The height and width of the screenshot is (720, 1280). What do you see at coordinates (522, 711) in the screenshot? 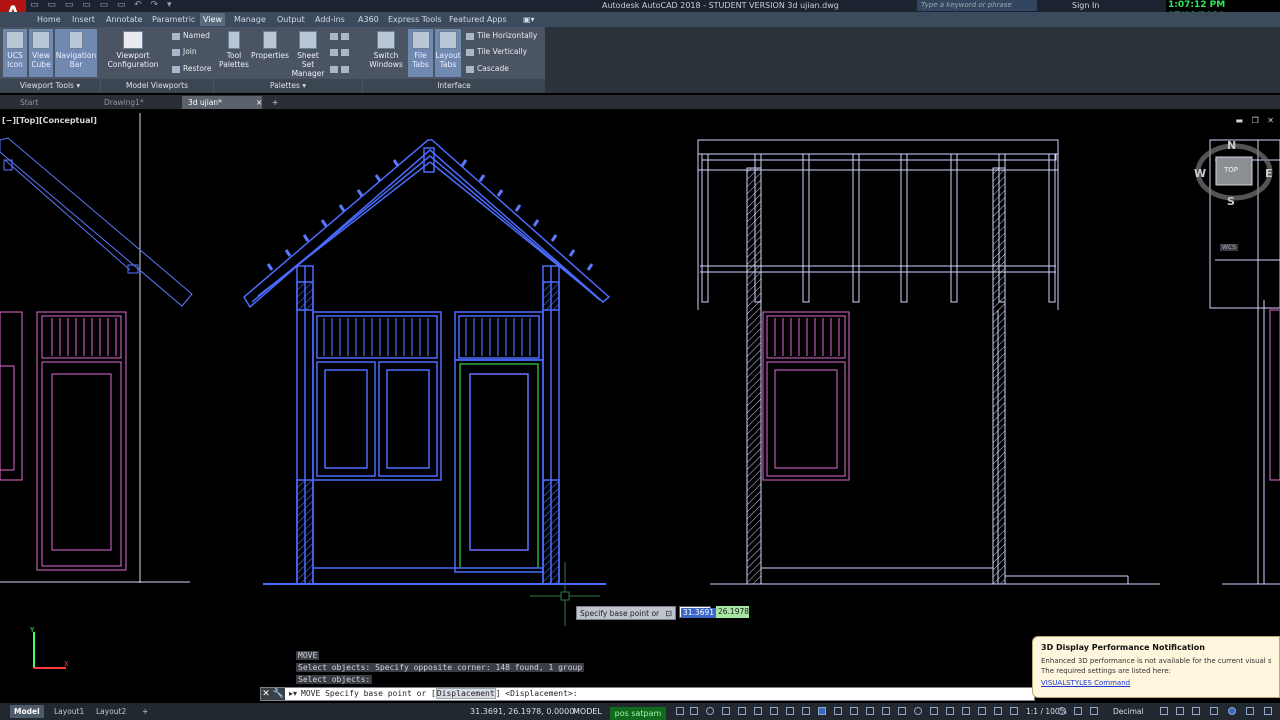
I see `coordinate-readout: 31.3691, 26.1978, 0.0000` at bounding box center [522, 711].